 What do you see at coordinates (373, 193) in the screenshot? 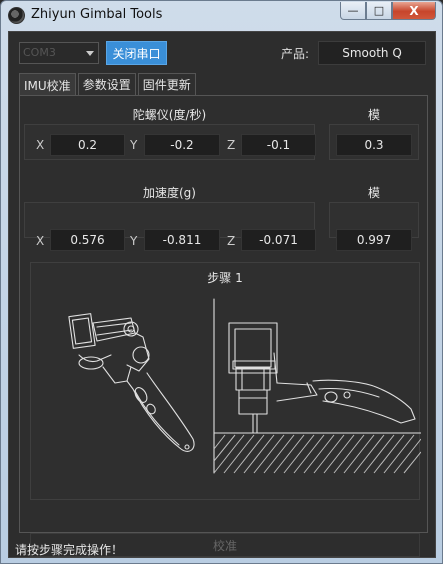
I see `accel-mod-title: 模` at bounding box center [373, 193].